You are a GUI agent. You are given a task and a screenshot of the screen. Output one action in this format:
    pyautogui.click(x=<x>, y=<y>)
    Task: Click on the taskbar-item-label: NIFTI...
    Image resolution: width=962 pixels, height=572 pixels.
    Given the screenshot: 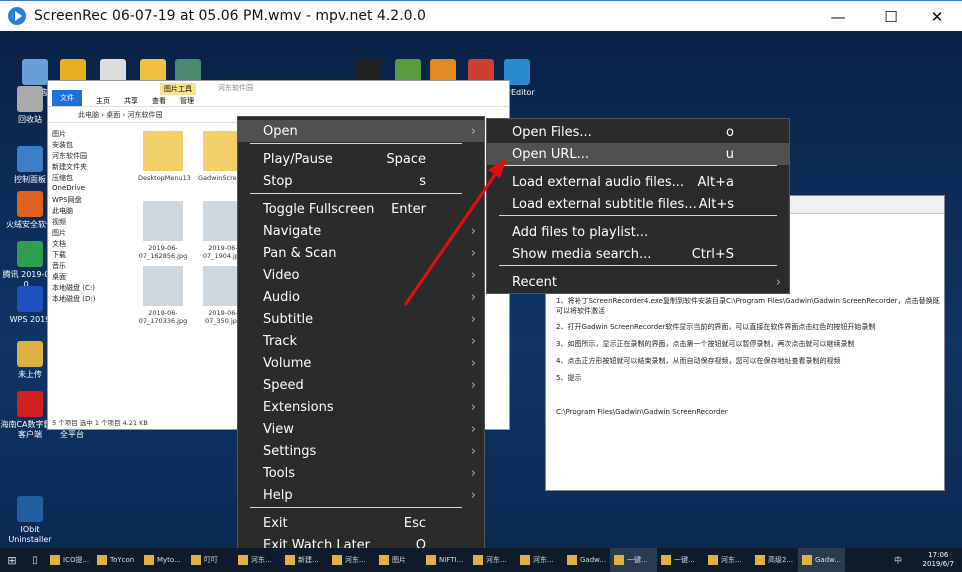 What is the action you would take?
    pyautogui.click(x=451, y=560)
    